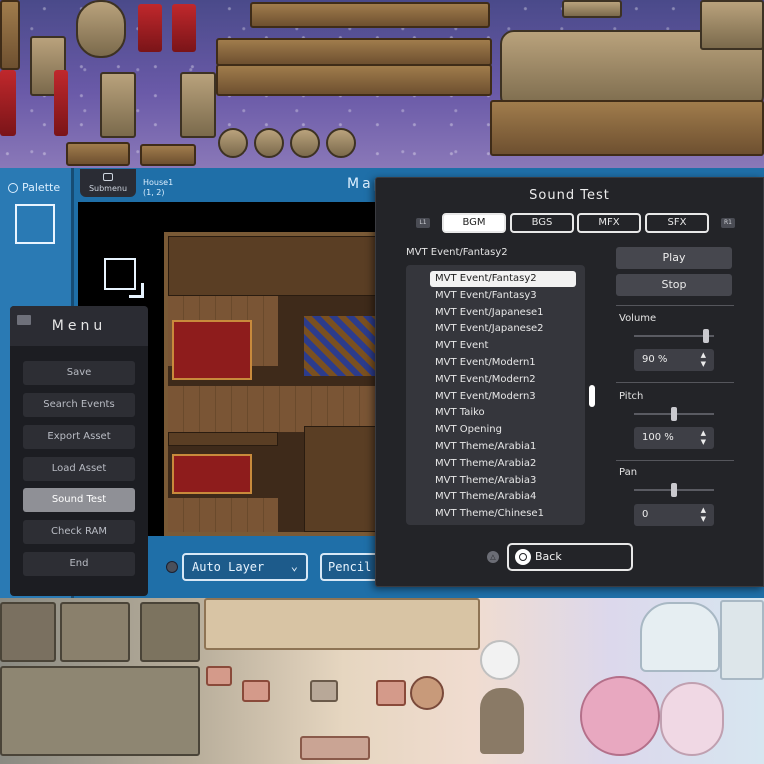 The height and width of the screenshot is (764, 764). Describe the element at coordinates (503, 514) in the screenshot. I see `track-item: MVT Theme/Chinese1` at that location.